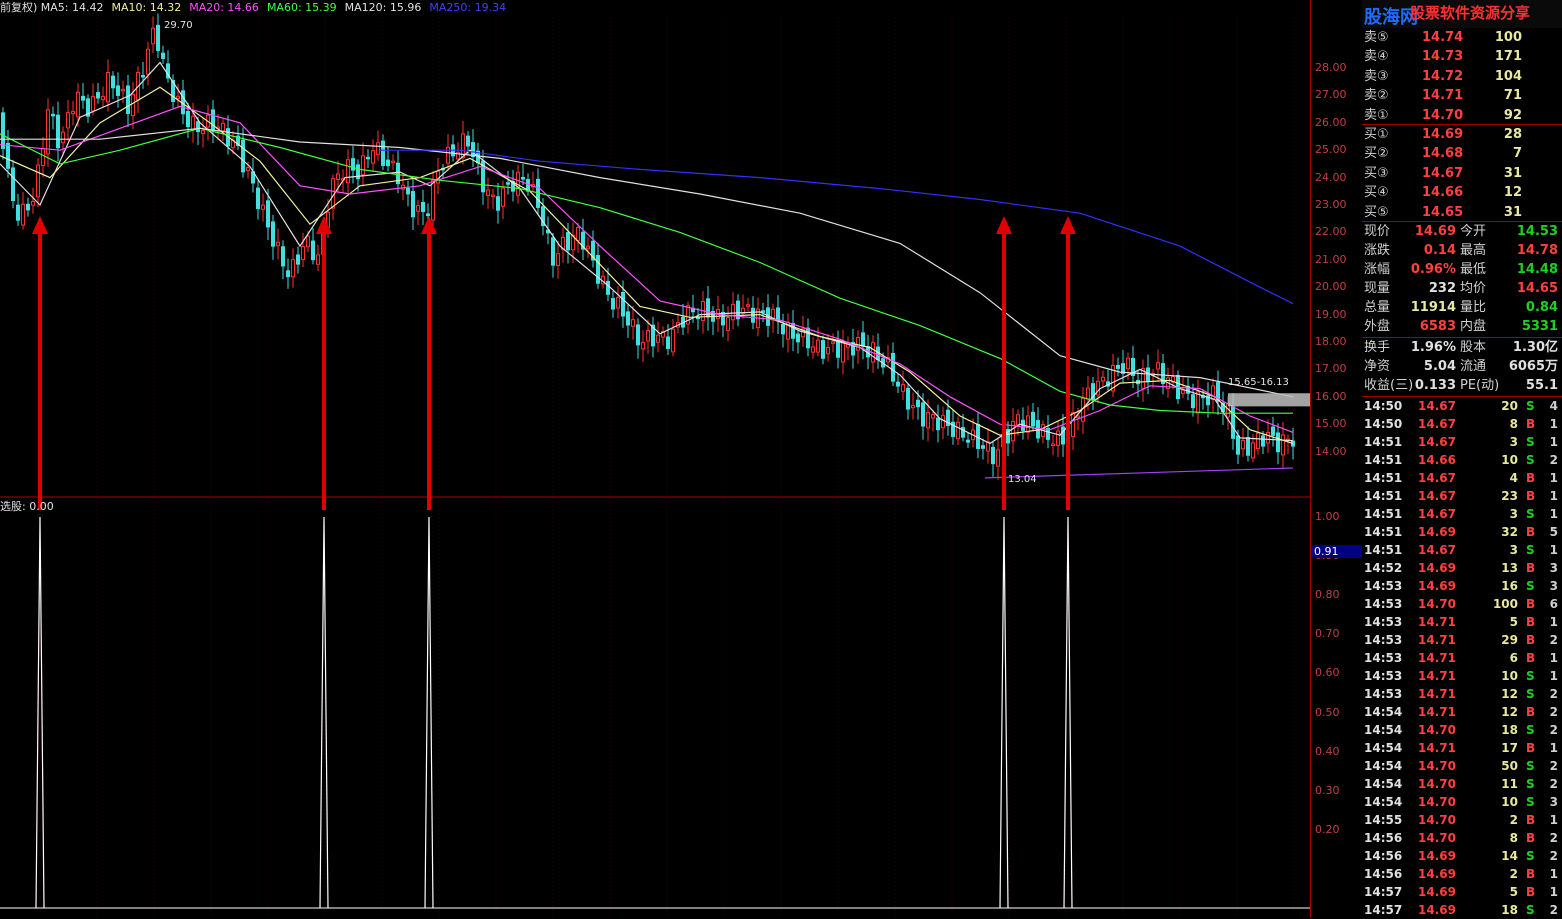  I want to click on stats-row: 收益(三) 0.133 PE(动) 55.1, so click(1462, 385).